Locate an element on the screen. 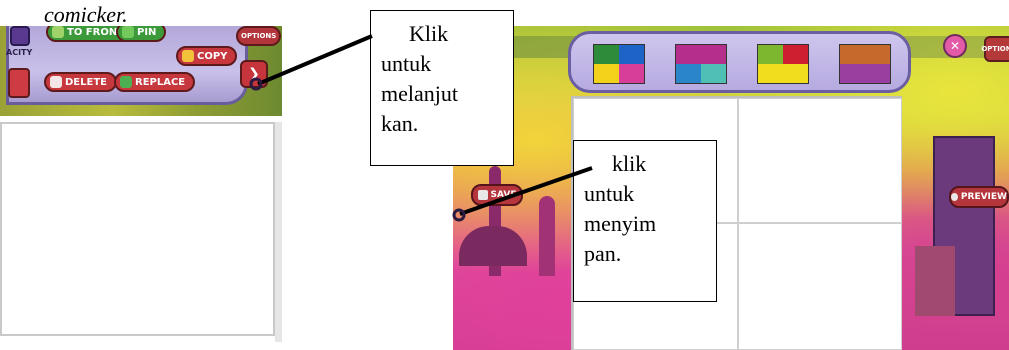 Image resolution: width=1009 pixels, height=350 pixels. pin-label: PIN is located at coordinates (147, 32).